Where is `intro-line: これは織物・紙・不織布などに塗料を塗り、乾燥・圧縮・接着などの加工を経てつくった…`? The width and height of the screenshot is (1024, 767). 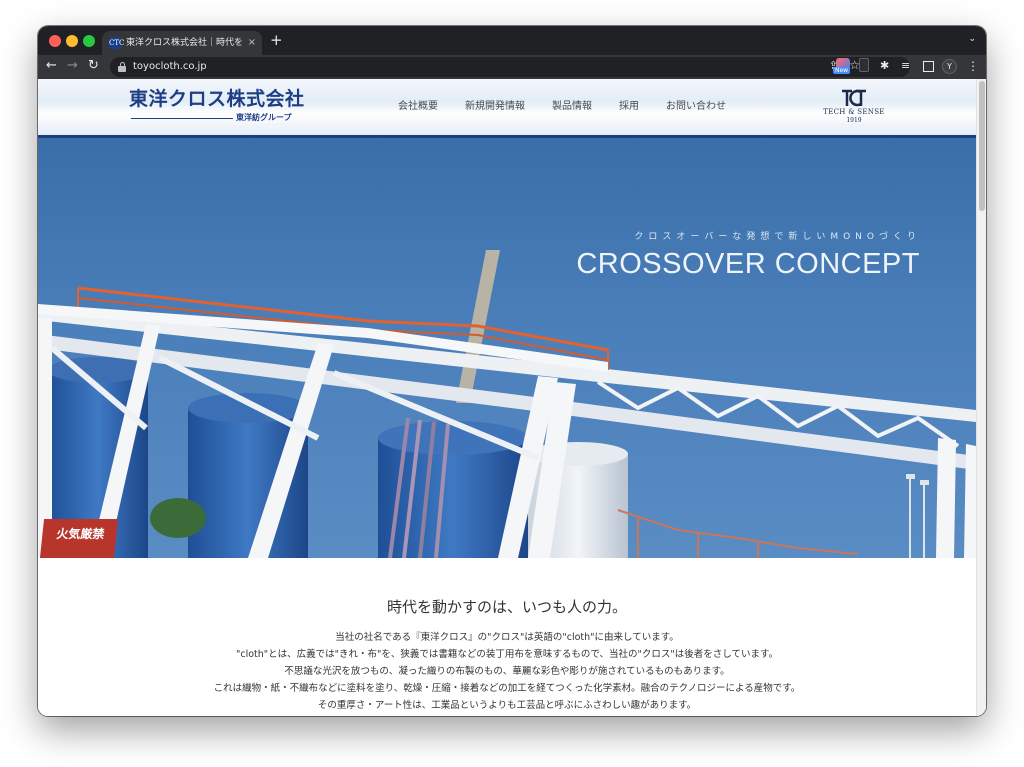
intro-line: これは織物・紙・不織布などに塗料を塗り、乾燥・圧縮・接着などの加工を経てつくった… is located at coordinates (507, 688).